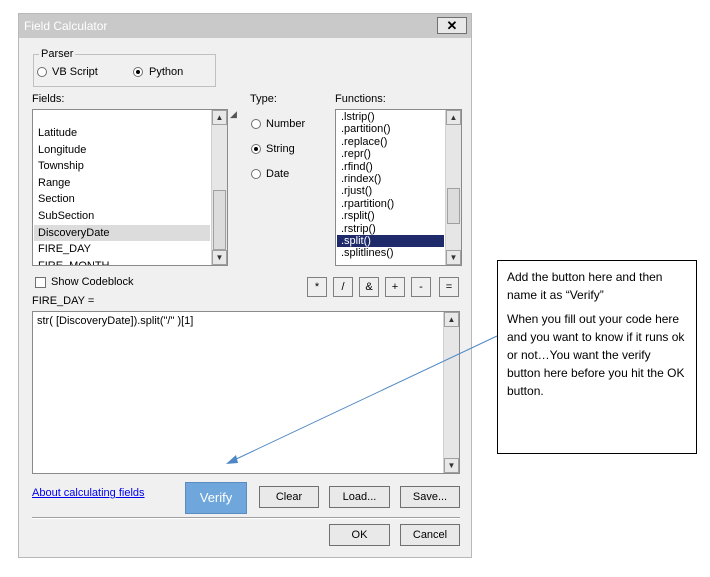  I want to click on annotation-arrow, so click(362, 399).